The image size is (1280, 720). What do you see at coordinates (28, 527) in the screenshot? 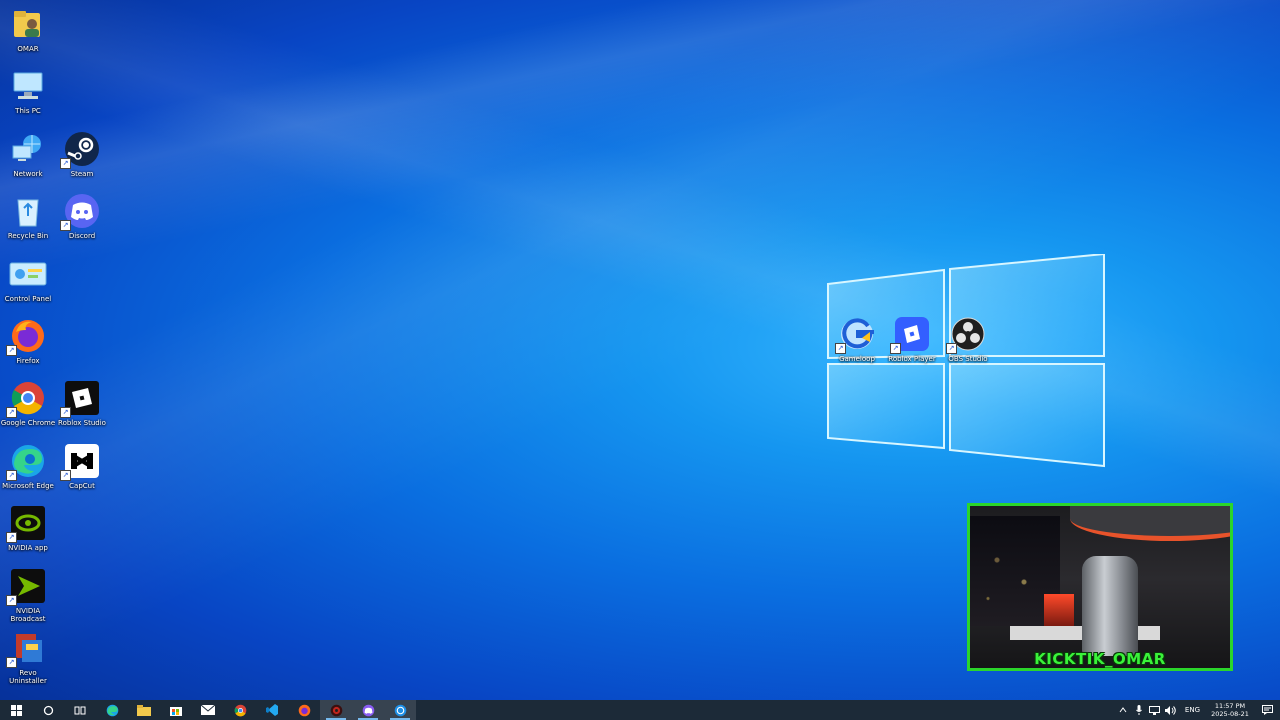
I see `desktop-icon-nvidia-app: ↗ NVIDIA app` at bounding box center [28, 527].